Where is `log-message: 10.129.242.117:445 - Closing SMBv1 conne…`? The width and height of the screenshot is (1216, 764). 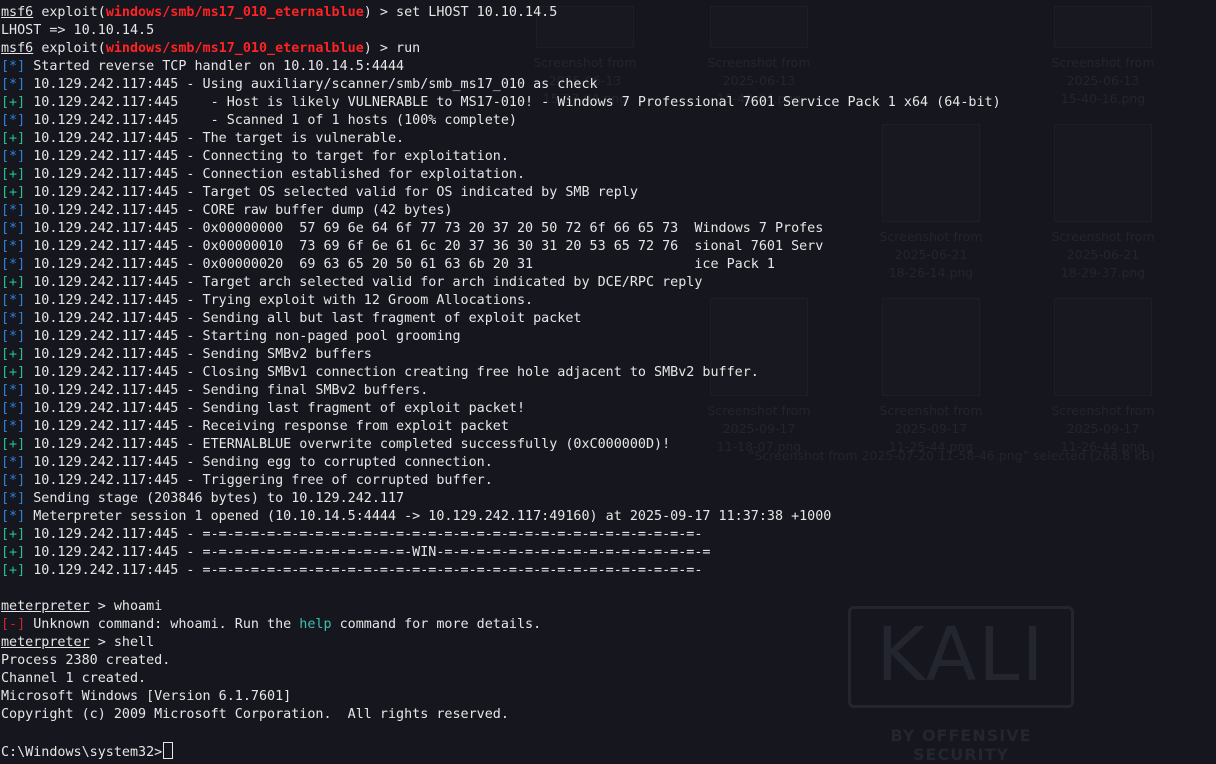 log-message: 10.129.242.117:445 - Closing SMBv1 conne… is located at coordinates (396, 372).